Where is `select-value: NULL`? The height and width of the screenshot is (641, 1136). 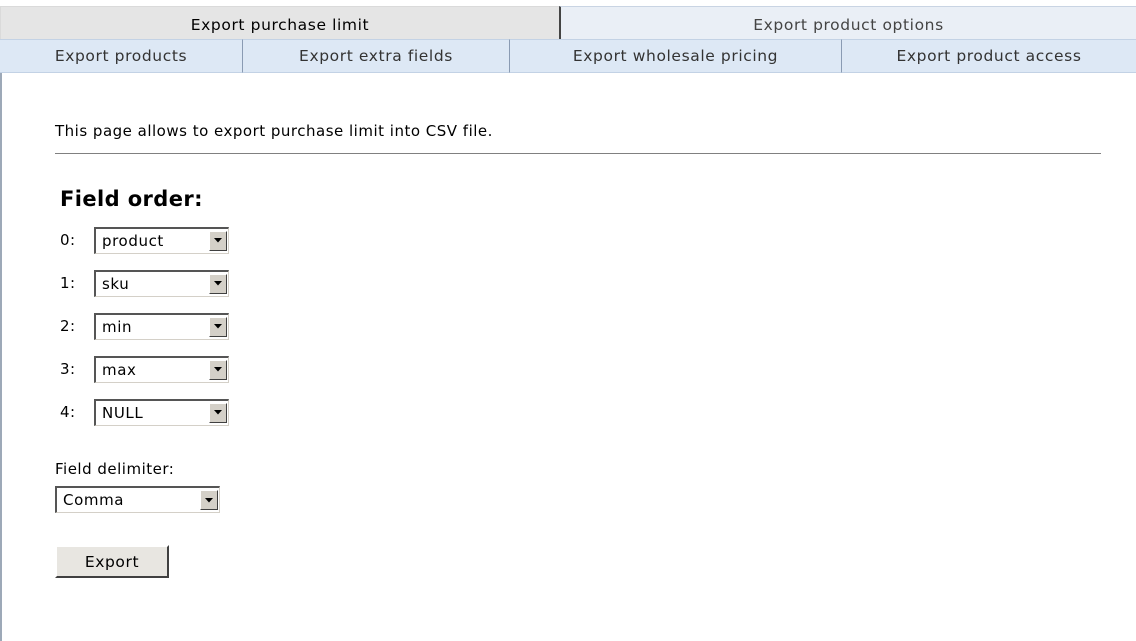
select-value: NULL is located at coordinates (123, 412).